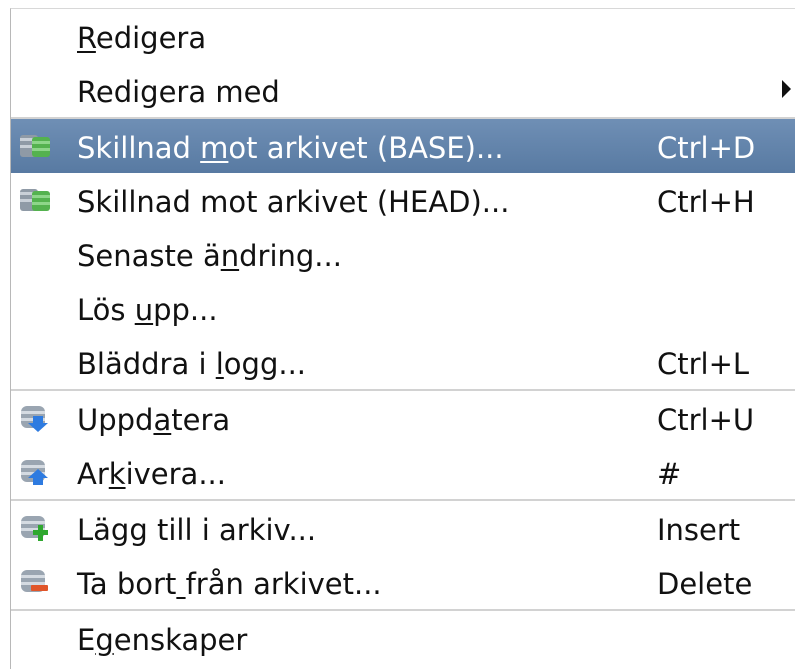 The height and width of the screenshot is (669, 802). Describe the element at coordinates (34, 528) in the screenshot. I see `add-to-repository-icon` at that location.